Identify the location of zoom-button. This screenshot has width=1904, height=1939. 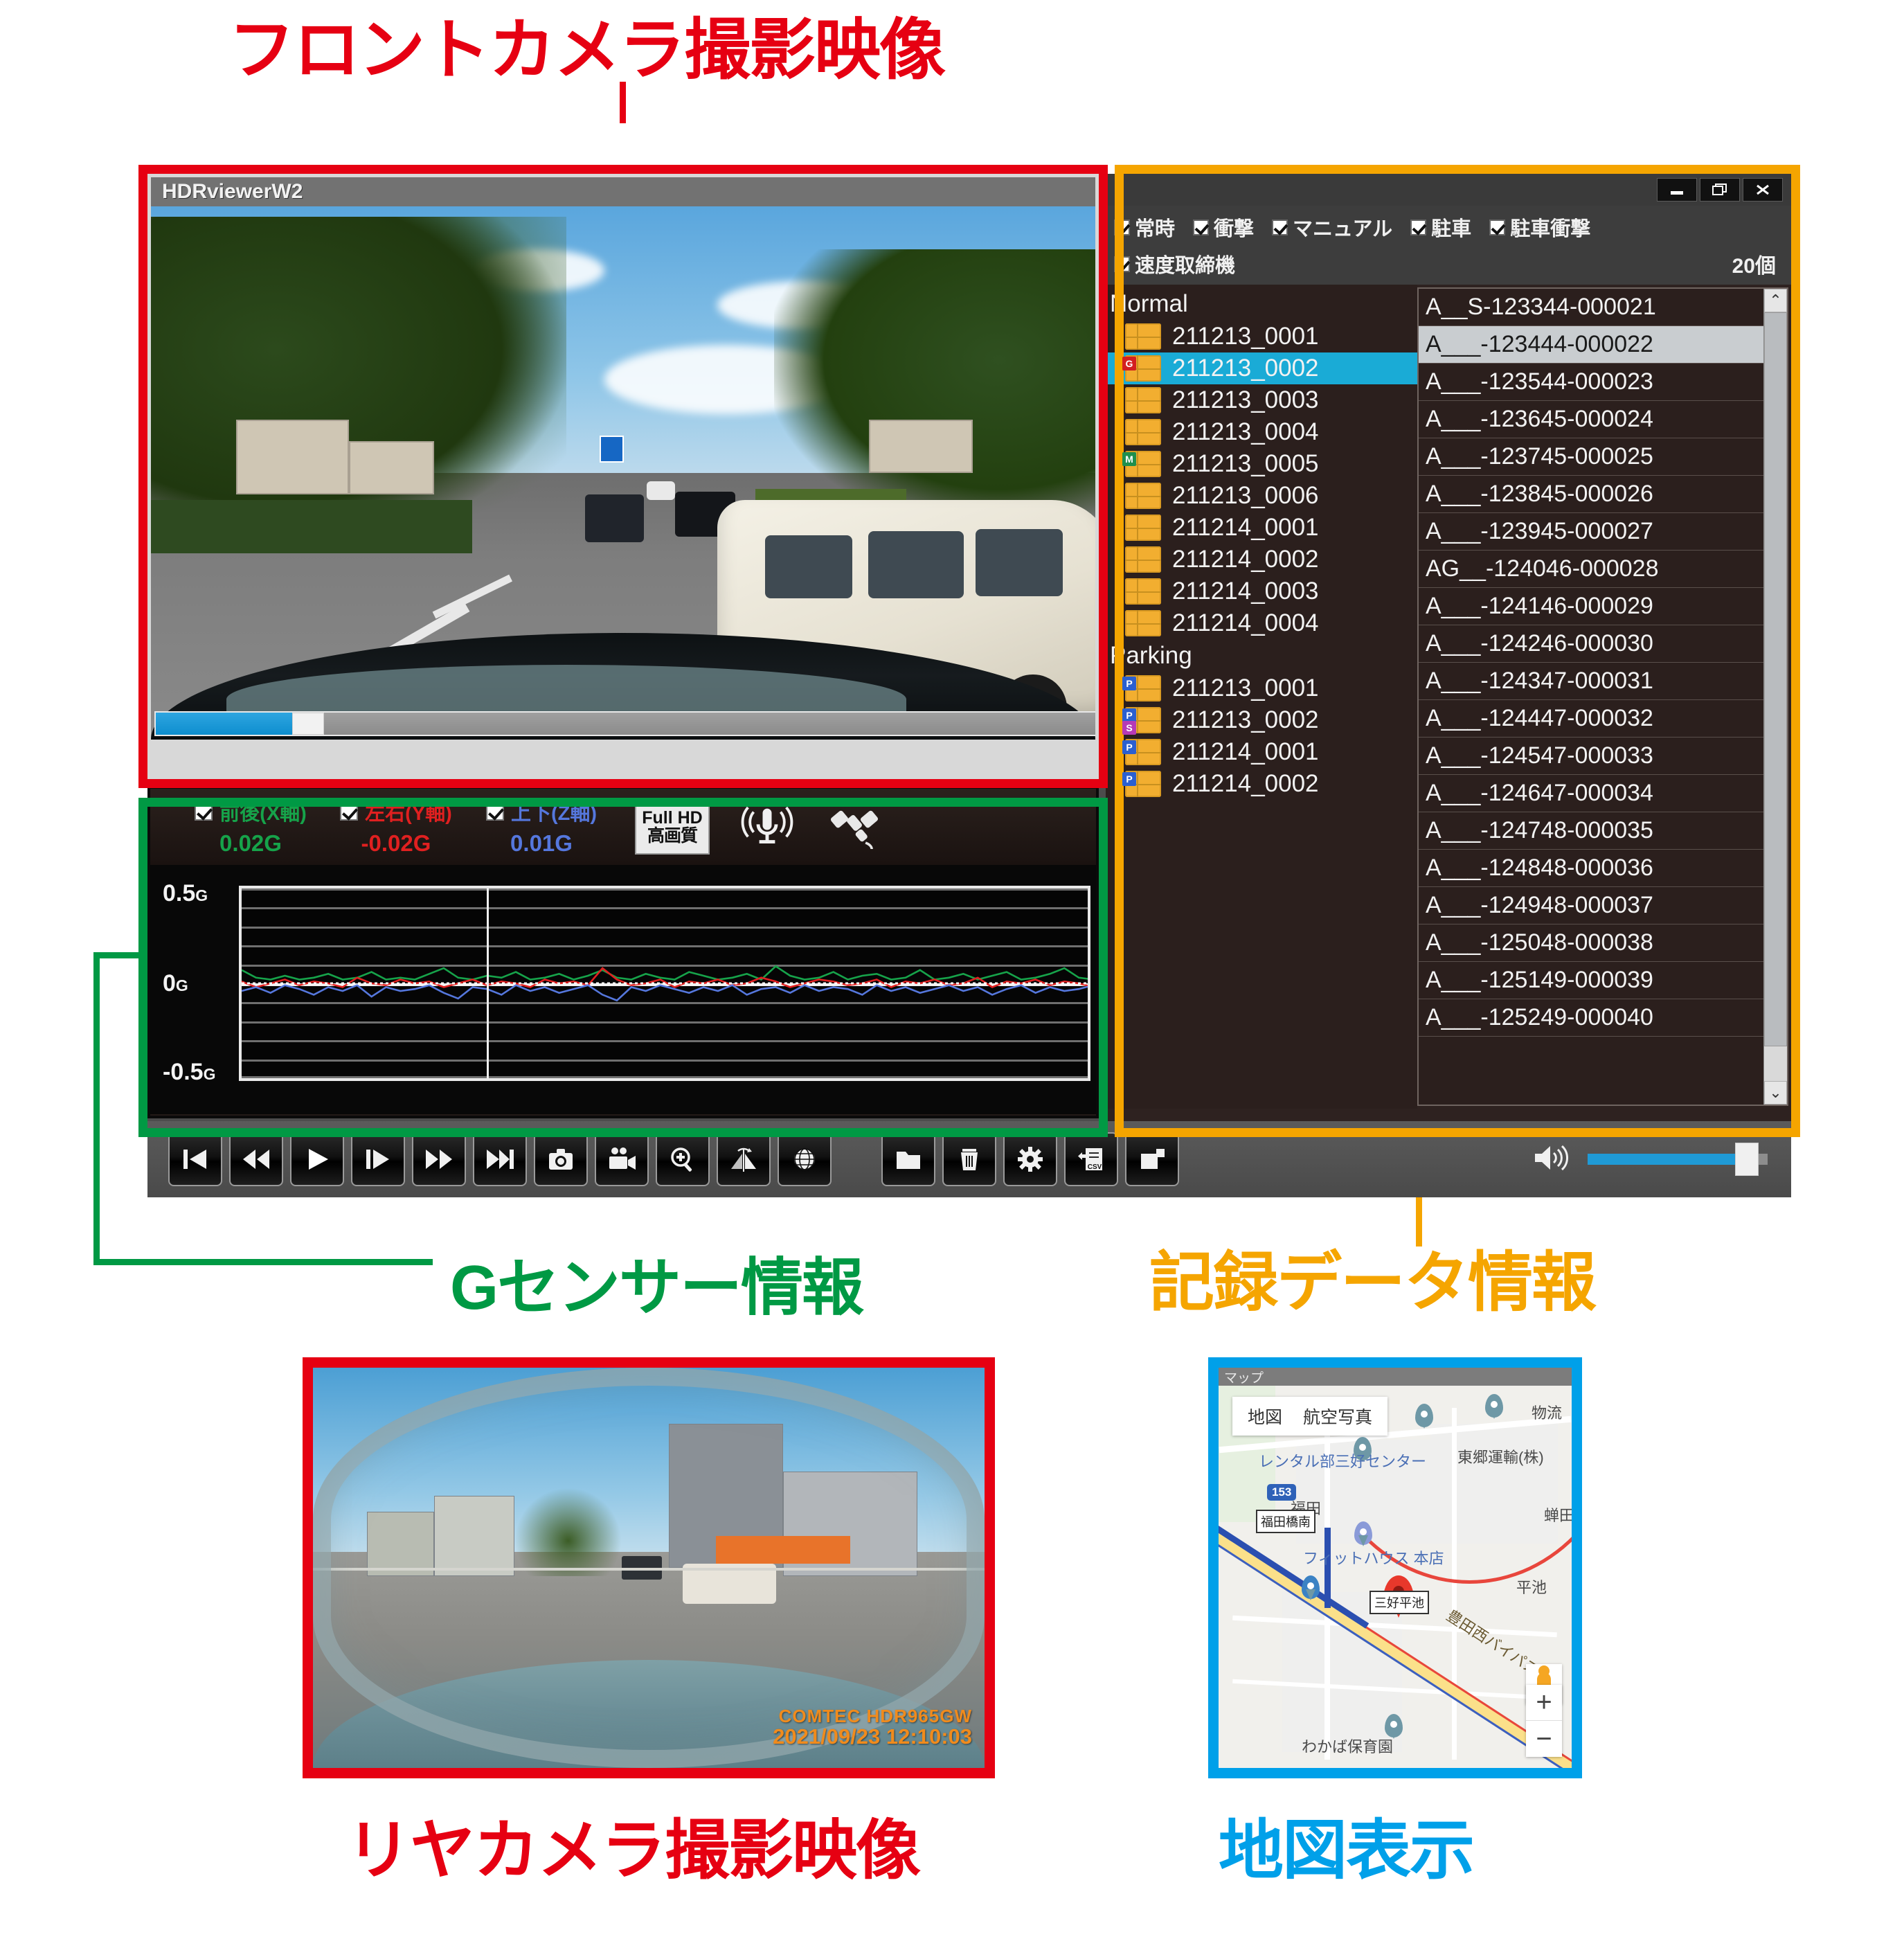
(683, 1159).